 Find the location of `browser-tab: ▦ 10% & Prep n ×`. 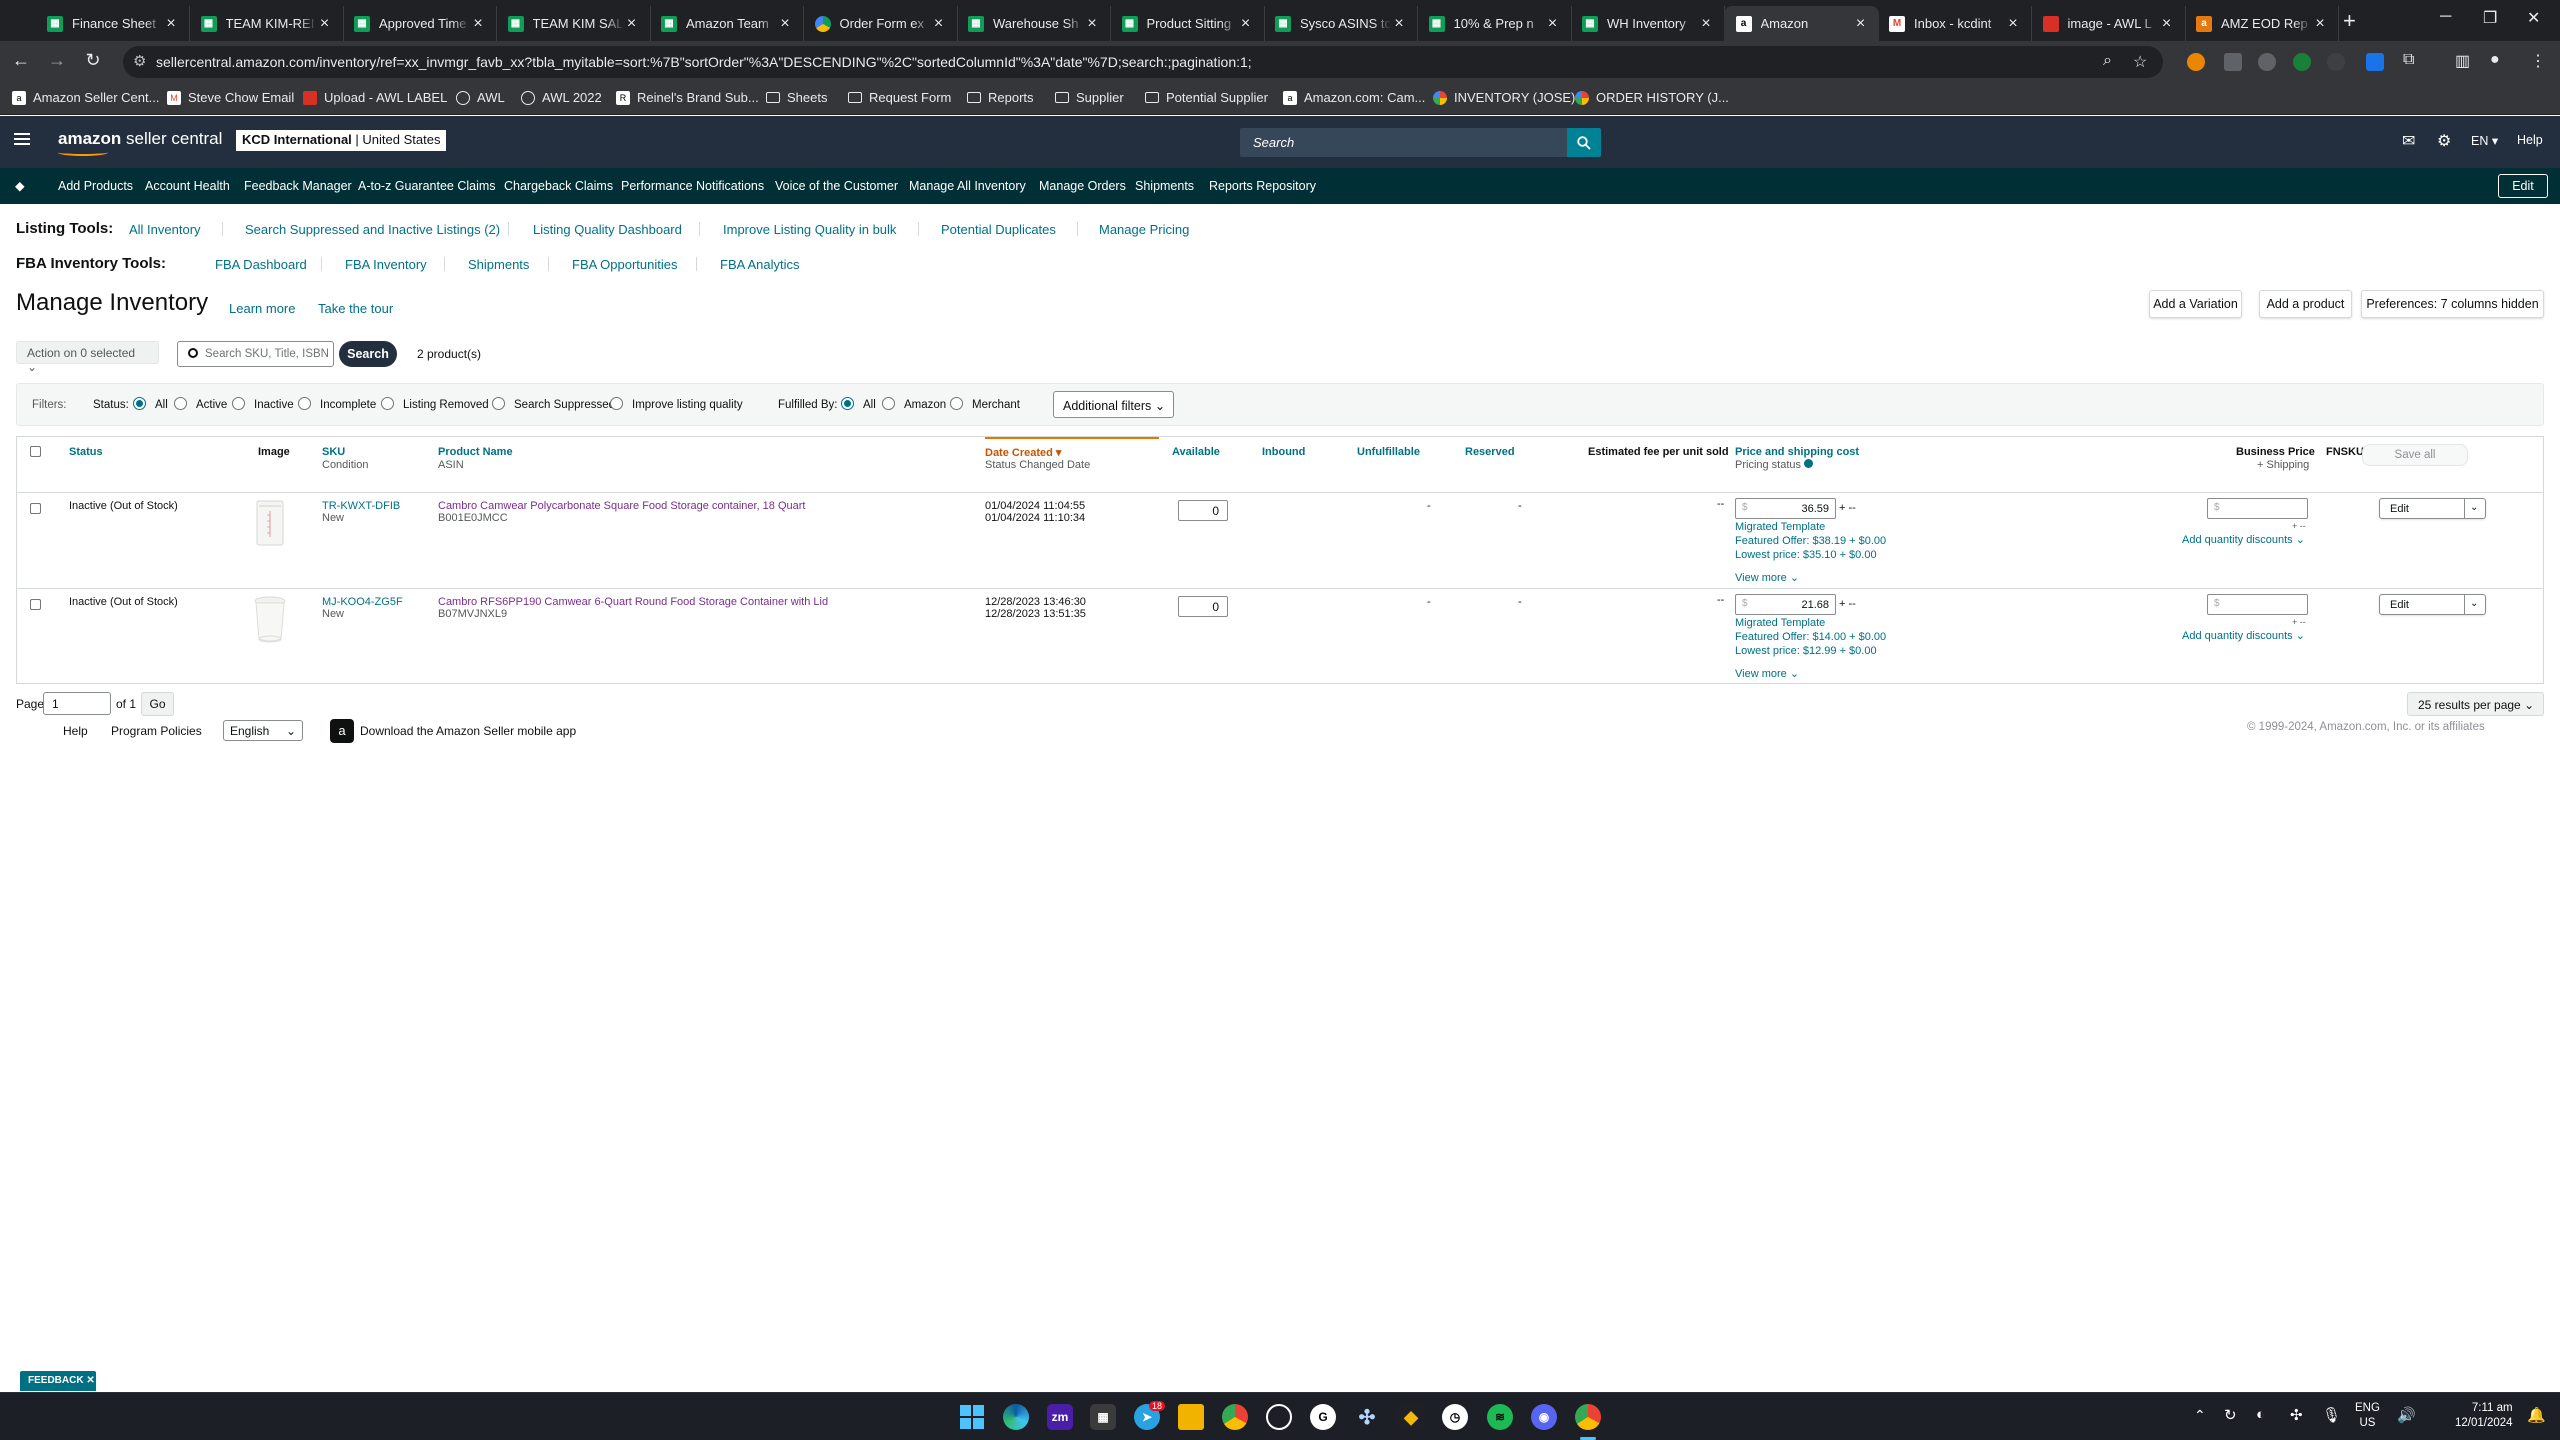

browser-tab: ▦ 10% & Prep n × is located at coordinates (1494, 23).